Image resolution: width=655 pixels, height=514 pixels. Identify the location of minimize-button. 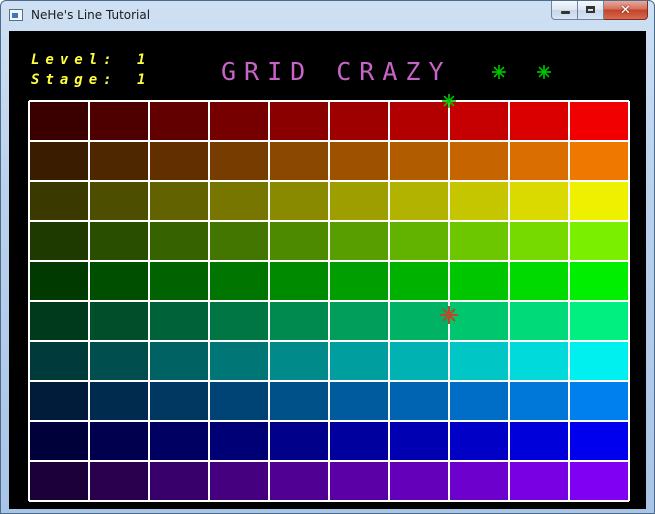
(564, 10).